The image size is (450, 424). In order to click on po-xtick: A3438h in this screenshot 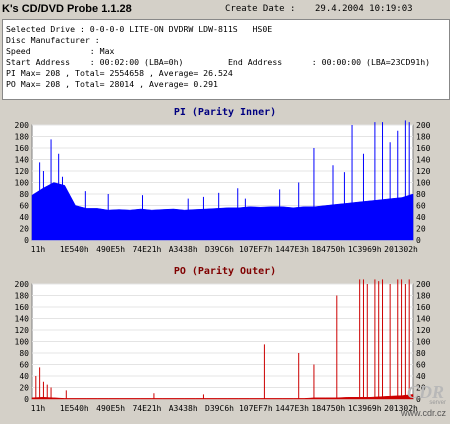, I will do `click(183, 408)`.